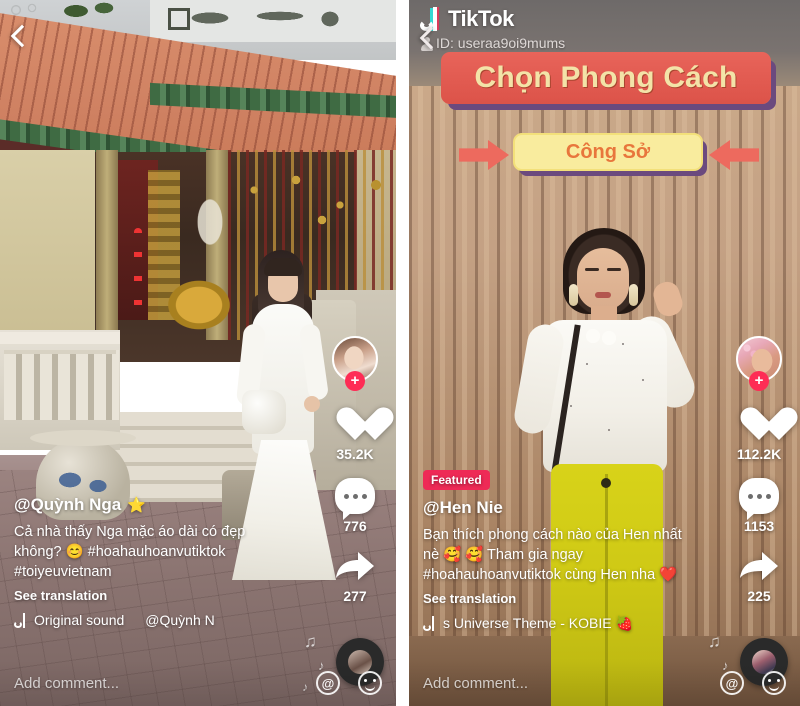 This screenshot has width=800, height=706. Describe the element at coordinates (144, 620) in the screenshot. I see `sound-row: Original sound @Quỳnh N` at that location.